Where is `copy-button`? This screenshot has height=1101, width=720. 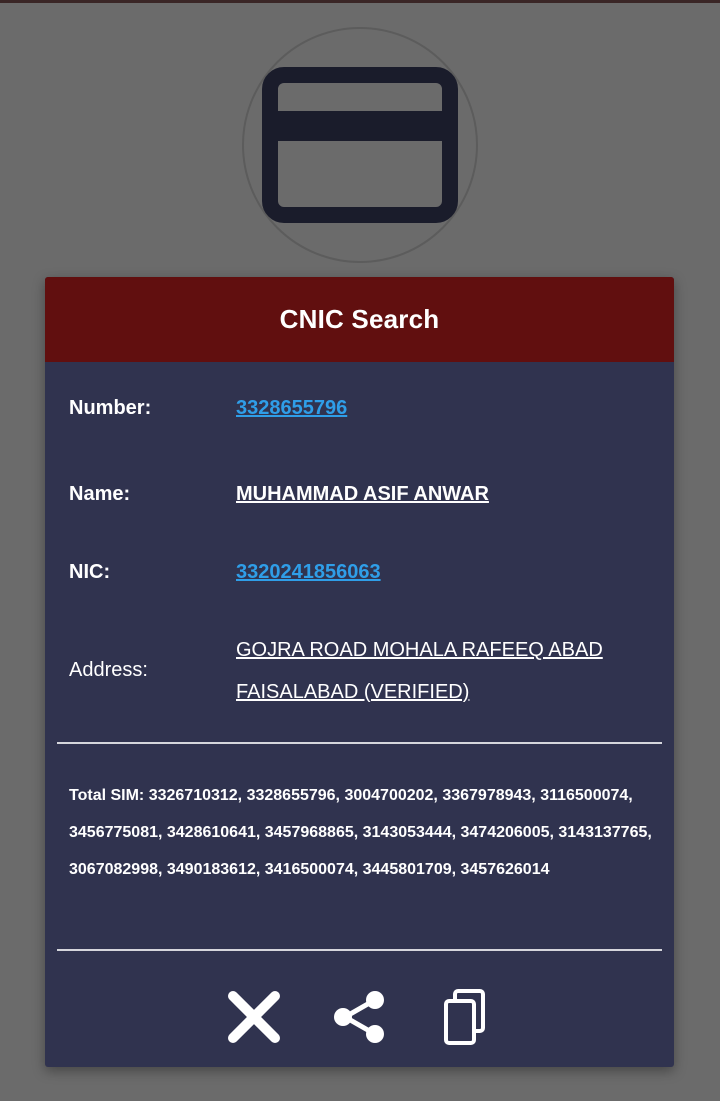 copy-button is located at coordinates (466, 1017).